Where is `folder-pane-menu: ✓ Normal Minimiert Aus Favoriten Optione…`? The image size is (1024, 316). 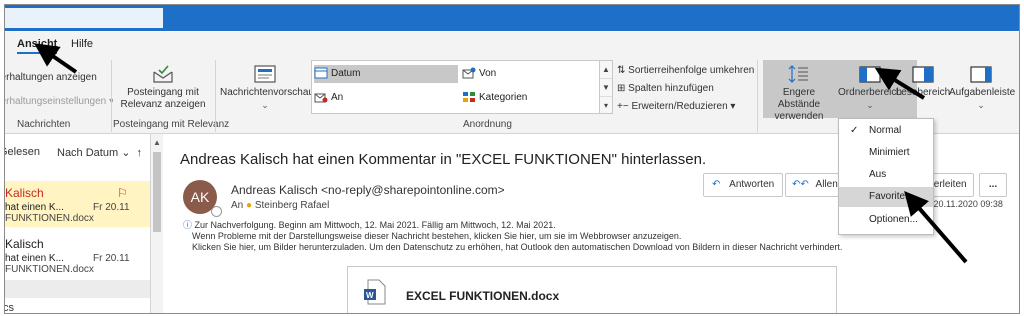 folder-pane-menu: ✓ Normal Minimiert Aus Favoriten Optione… is located at coordinates (886, 176).